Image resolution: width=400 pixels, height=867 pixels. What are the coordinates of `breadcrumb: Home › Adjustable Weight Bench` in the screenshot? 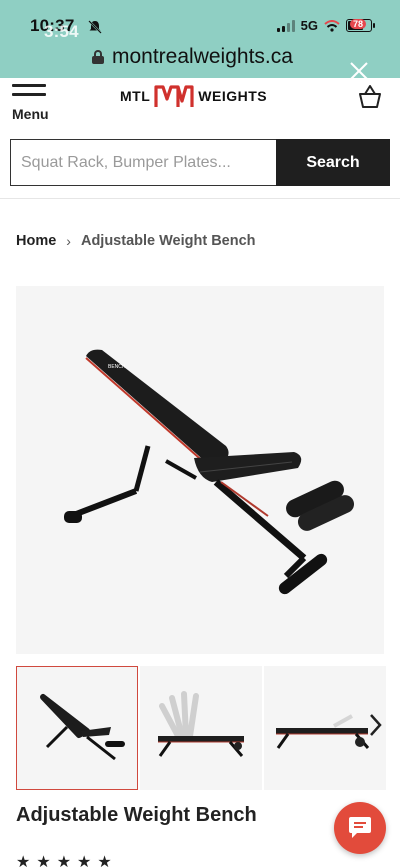 It's located at (136, 241).